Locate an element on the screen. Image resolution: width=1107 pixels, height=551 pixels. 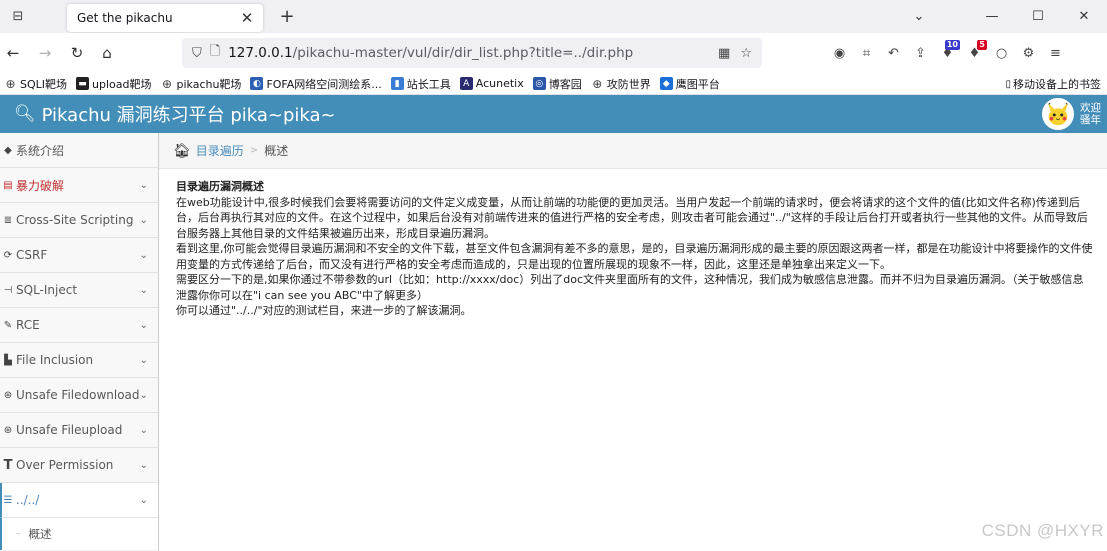
maximize-icon: ☐ is located at coordinates (1038, 16).